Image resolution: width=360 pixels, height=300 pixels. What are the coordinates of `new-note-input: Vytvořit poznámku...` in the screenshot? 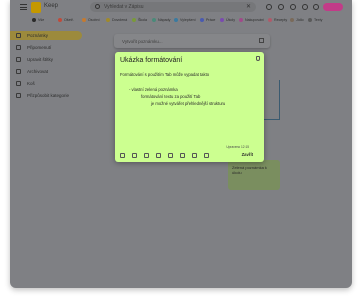 It's located at (192, 41).